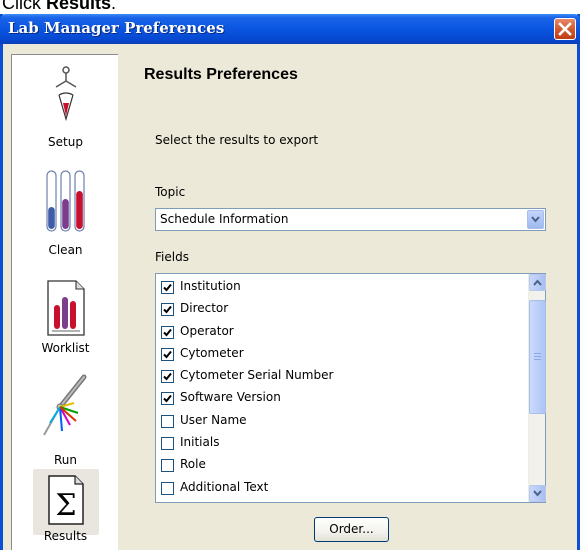 The image size is (580, 550). What do you see at coordinates (172, 257) in the screenshot?
I see `fields-label: Fields` at bounding box center [172, 257].